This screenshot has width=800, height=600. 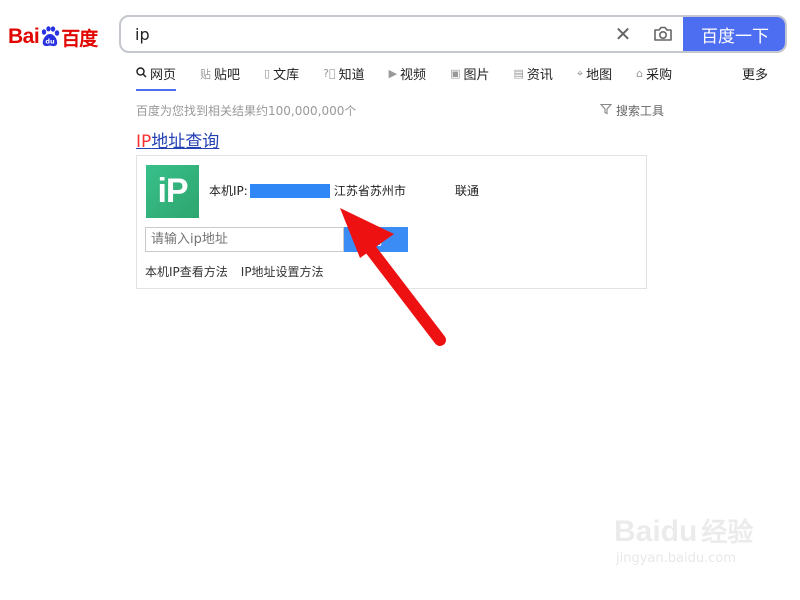 What do you see at coordinates (244, 239) in the screenshot?
I see `ip-query-input` at bounding box center [244, 239].